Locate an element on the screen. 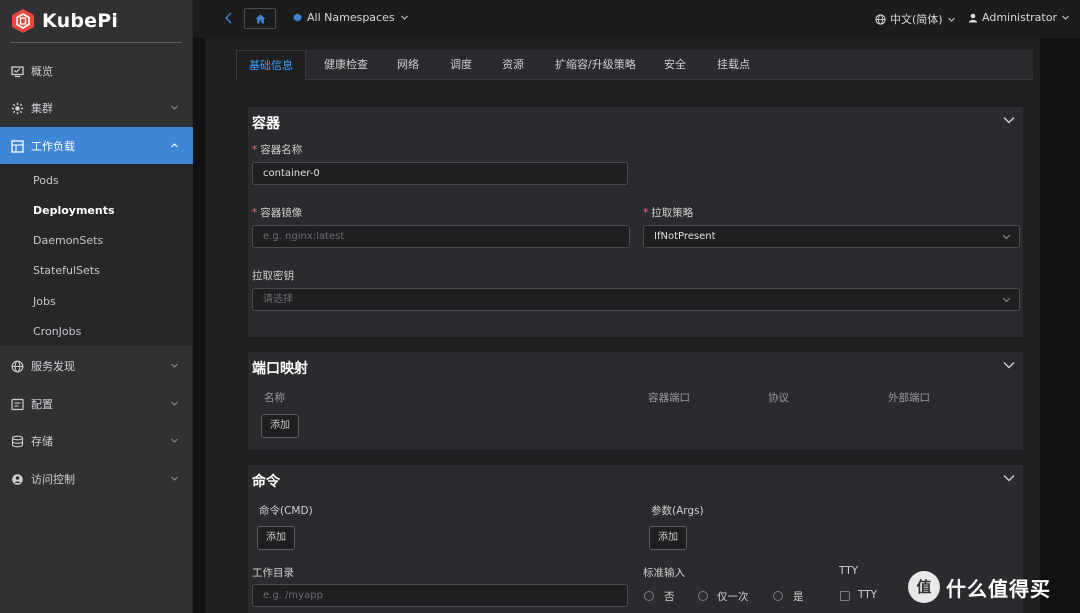  sidebar-item-label: 集群 is located at coordinates (42, 108).